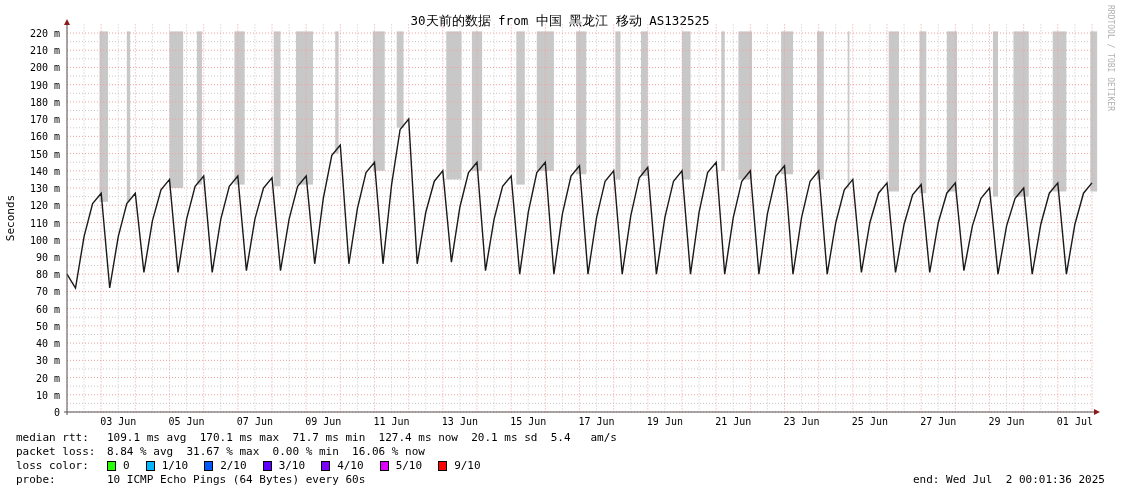 The height and width of the screenshot is (494, 1121). What do you see at coordinates (733, 421) in the screenshot?
I see `x-tick-label: 21 Jun` at bounding box center [733, 421].